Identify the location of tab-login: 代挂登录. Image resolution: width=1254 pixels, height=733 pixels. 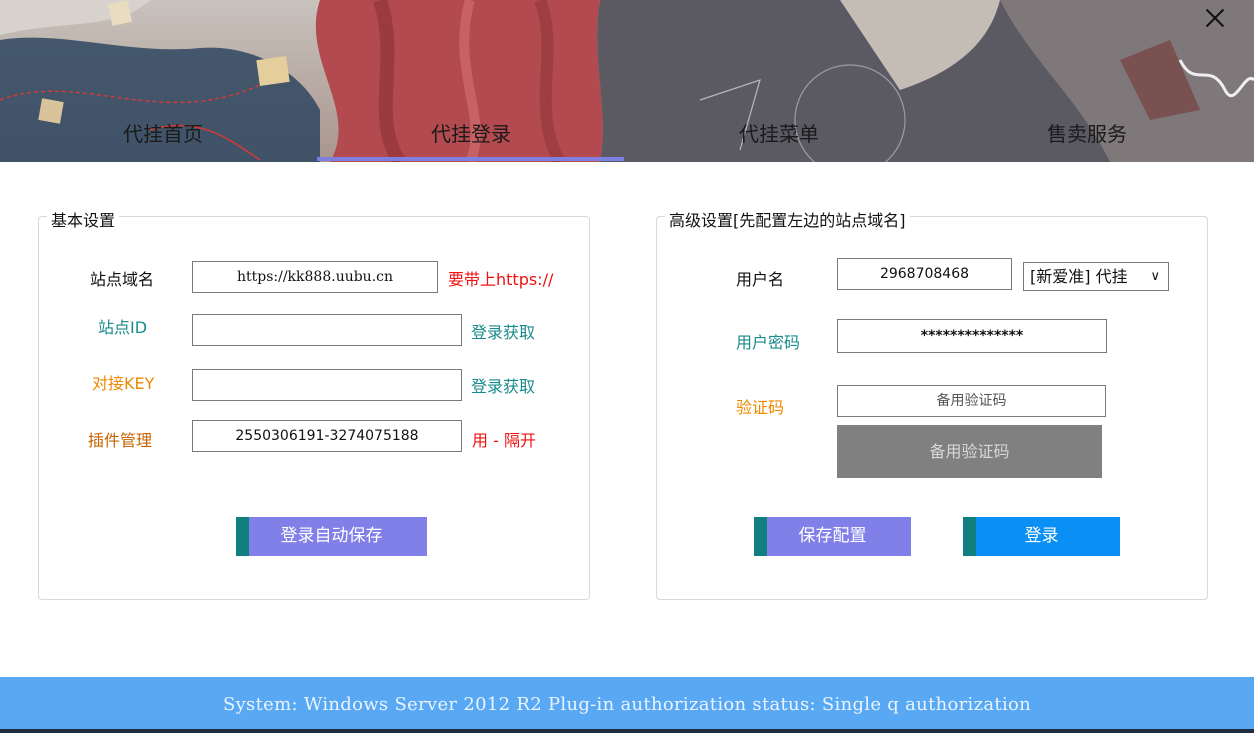
(471, 135).